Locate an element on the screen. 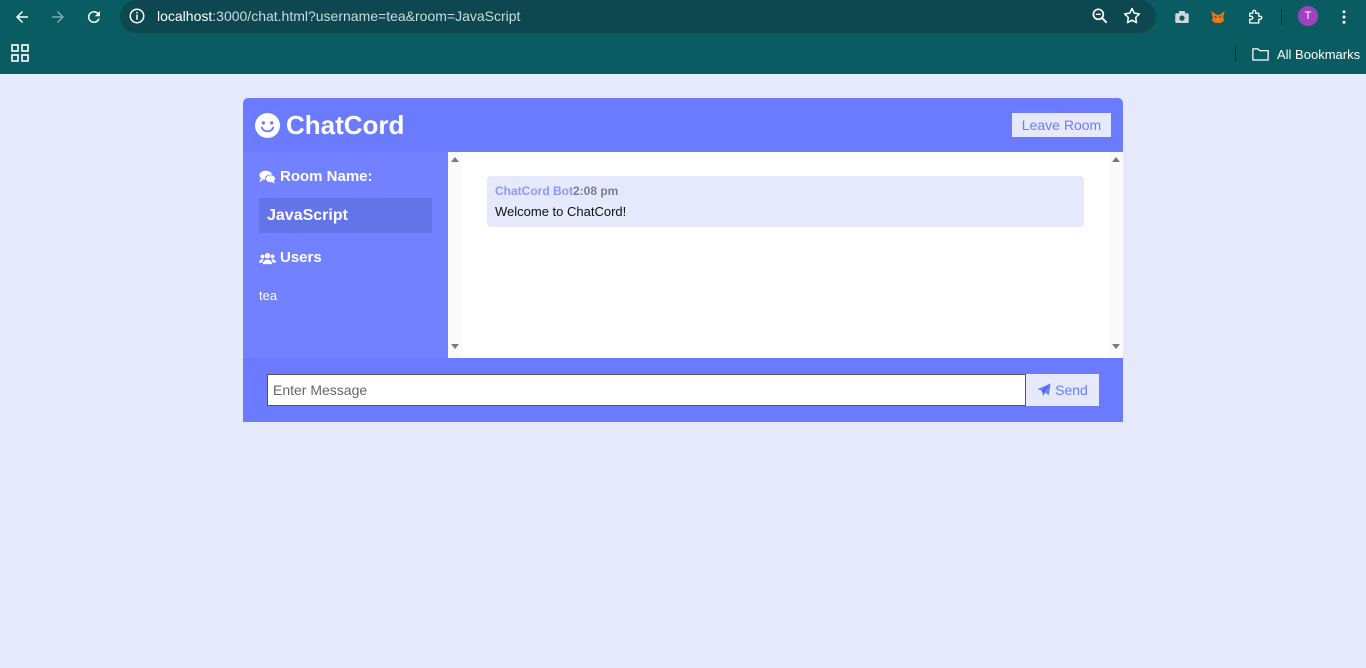 This screenshot has width=1366, height=668. apps-grid-icon is located at coordinates (20, 53).